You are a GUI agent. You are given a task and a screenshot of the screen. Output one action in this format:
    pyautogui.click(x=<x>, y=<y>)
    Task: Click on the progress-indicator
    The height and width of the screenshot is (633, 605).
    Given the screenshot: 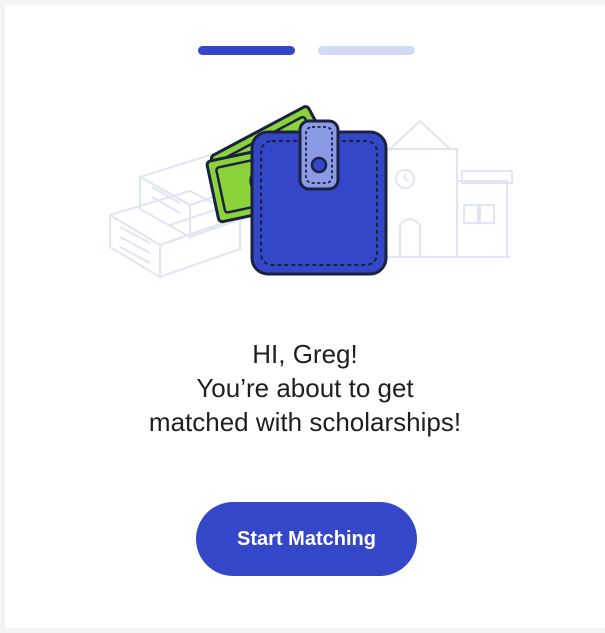 What is the action you would take?
    pyautogui.click(x=305, y=51)
    